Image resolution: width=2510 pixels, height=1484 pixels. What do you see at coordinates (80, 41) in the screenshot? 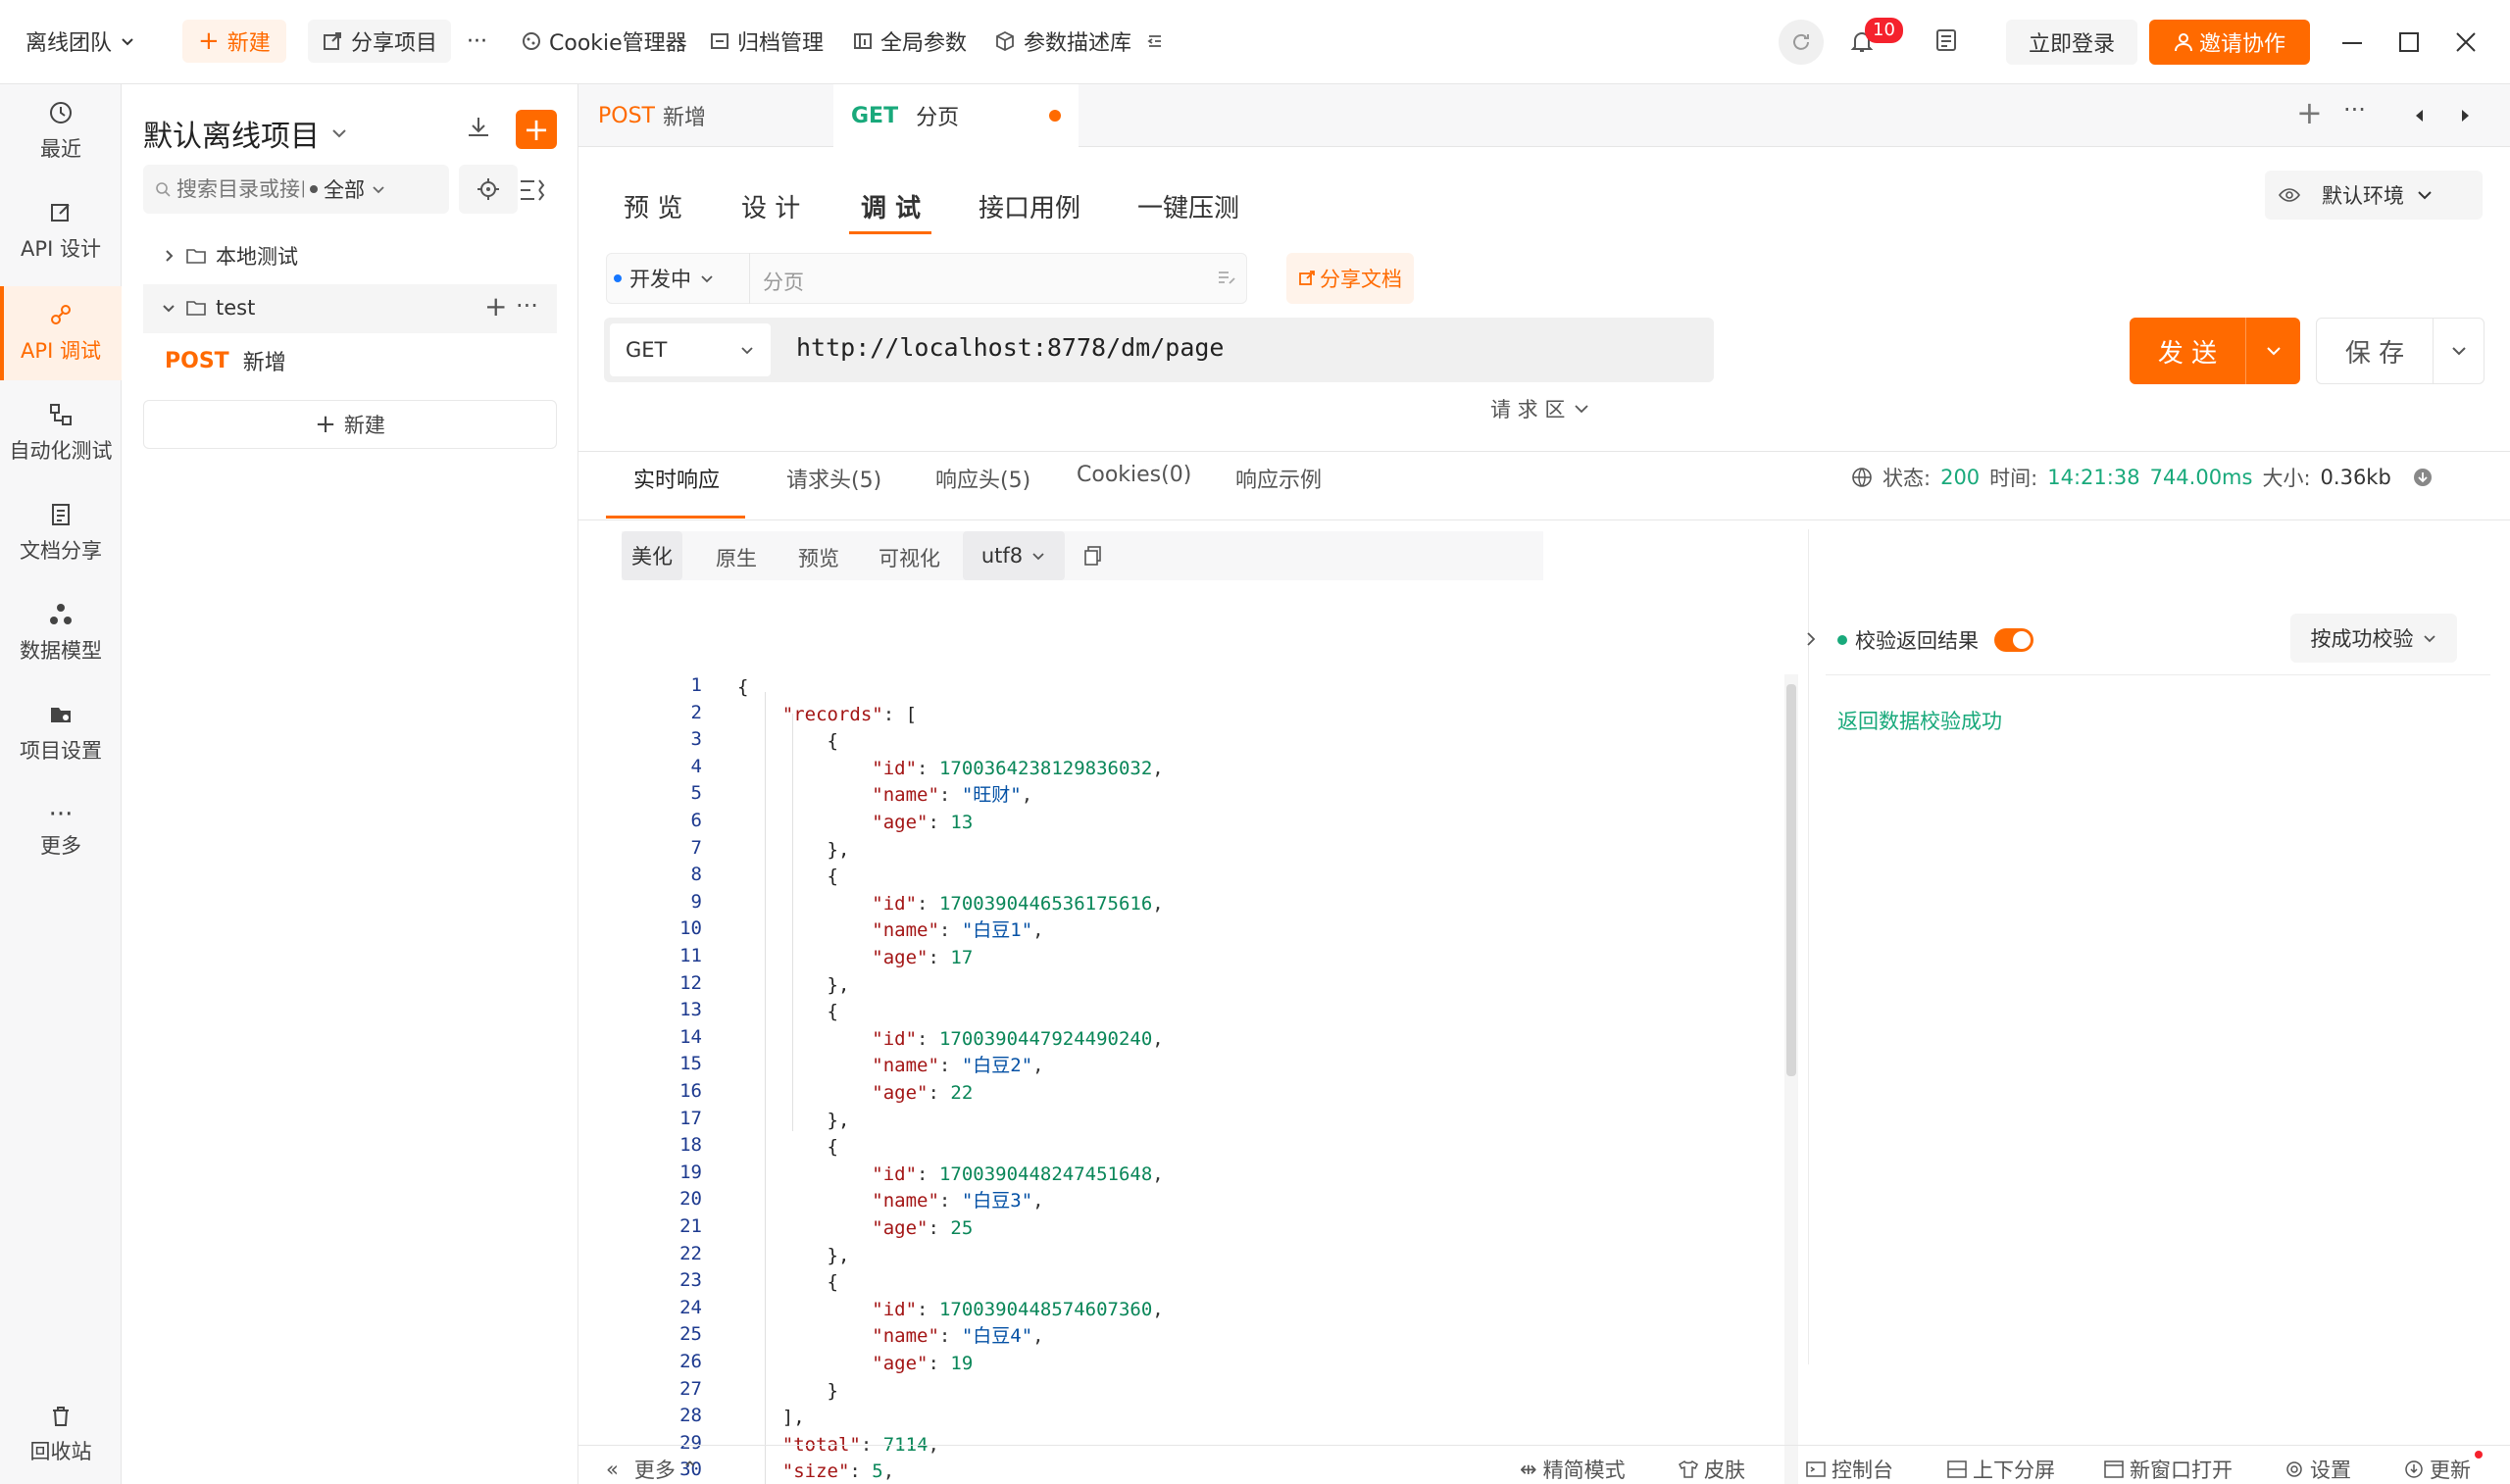
I see `team-selector: 离线团队` at bounding box center [80, 41].